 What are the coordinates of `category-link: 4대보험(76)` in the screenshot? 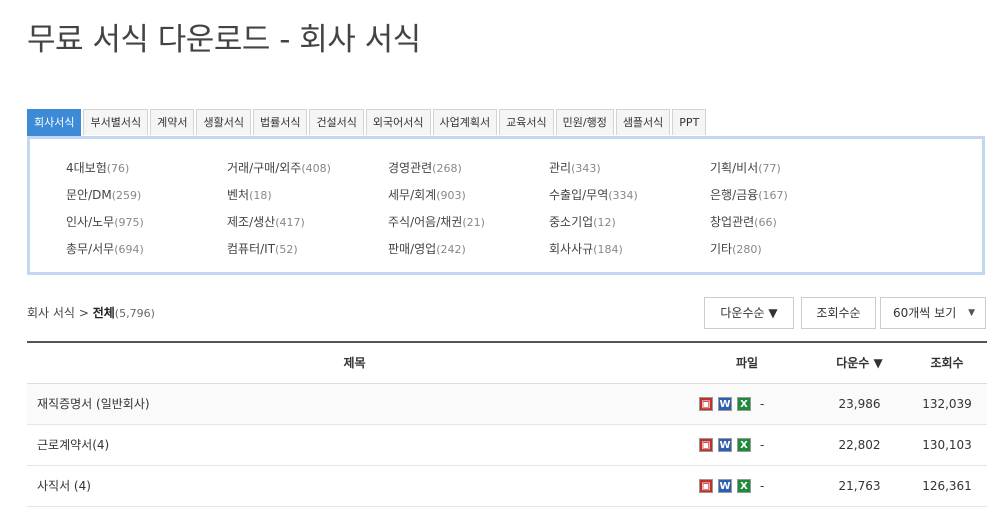 It's located at (146, 172).